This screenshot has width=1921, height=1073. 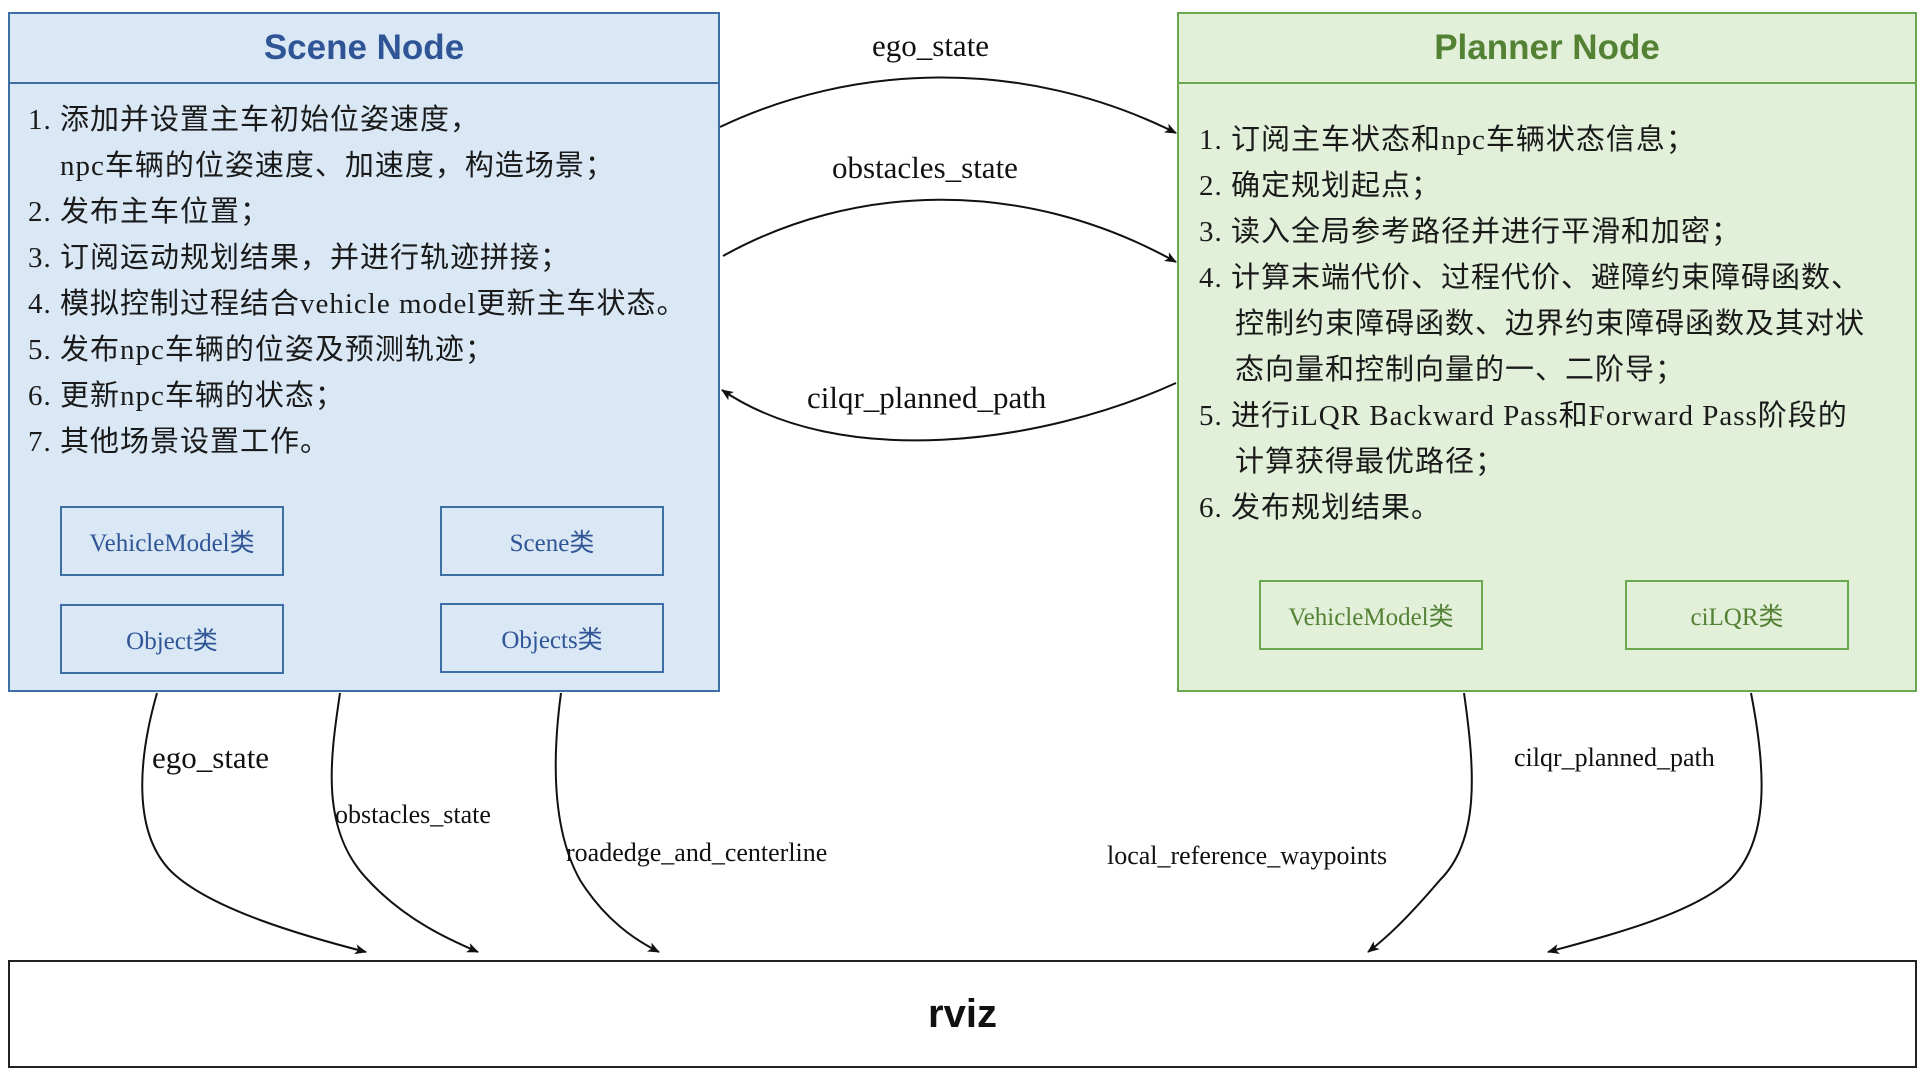 What do you see at coordinates (697, 852) in the screenshot?
I see `roadedge-centerline-label: roadedge_and_centerline` at bounding box center [697, 852].